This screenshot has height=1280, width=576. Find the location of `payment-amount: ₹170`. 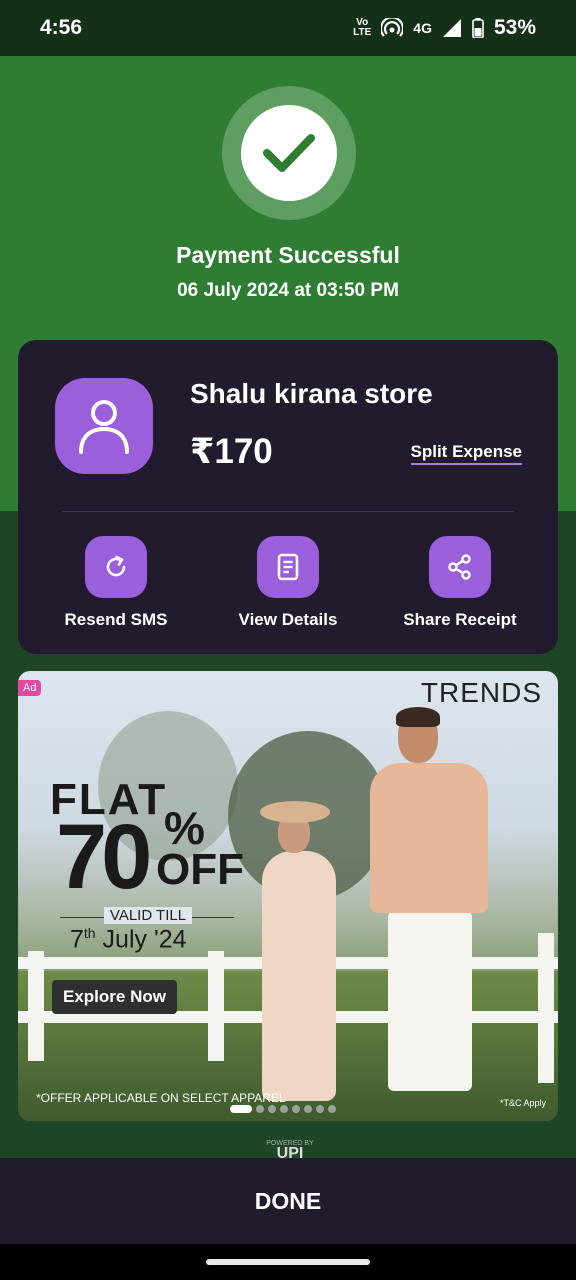

payment-amount: ₹170 is located at coordinates (231, 451).